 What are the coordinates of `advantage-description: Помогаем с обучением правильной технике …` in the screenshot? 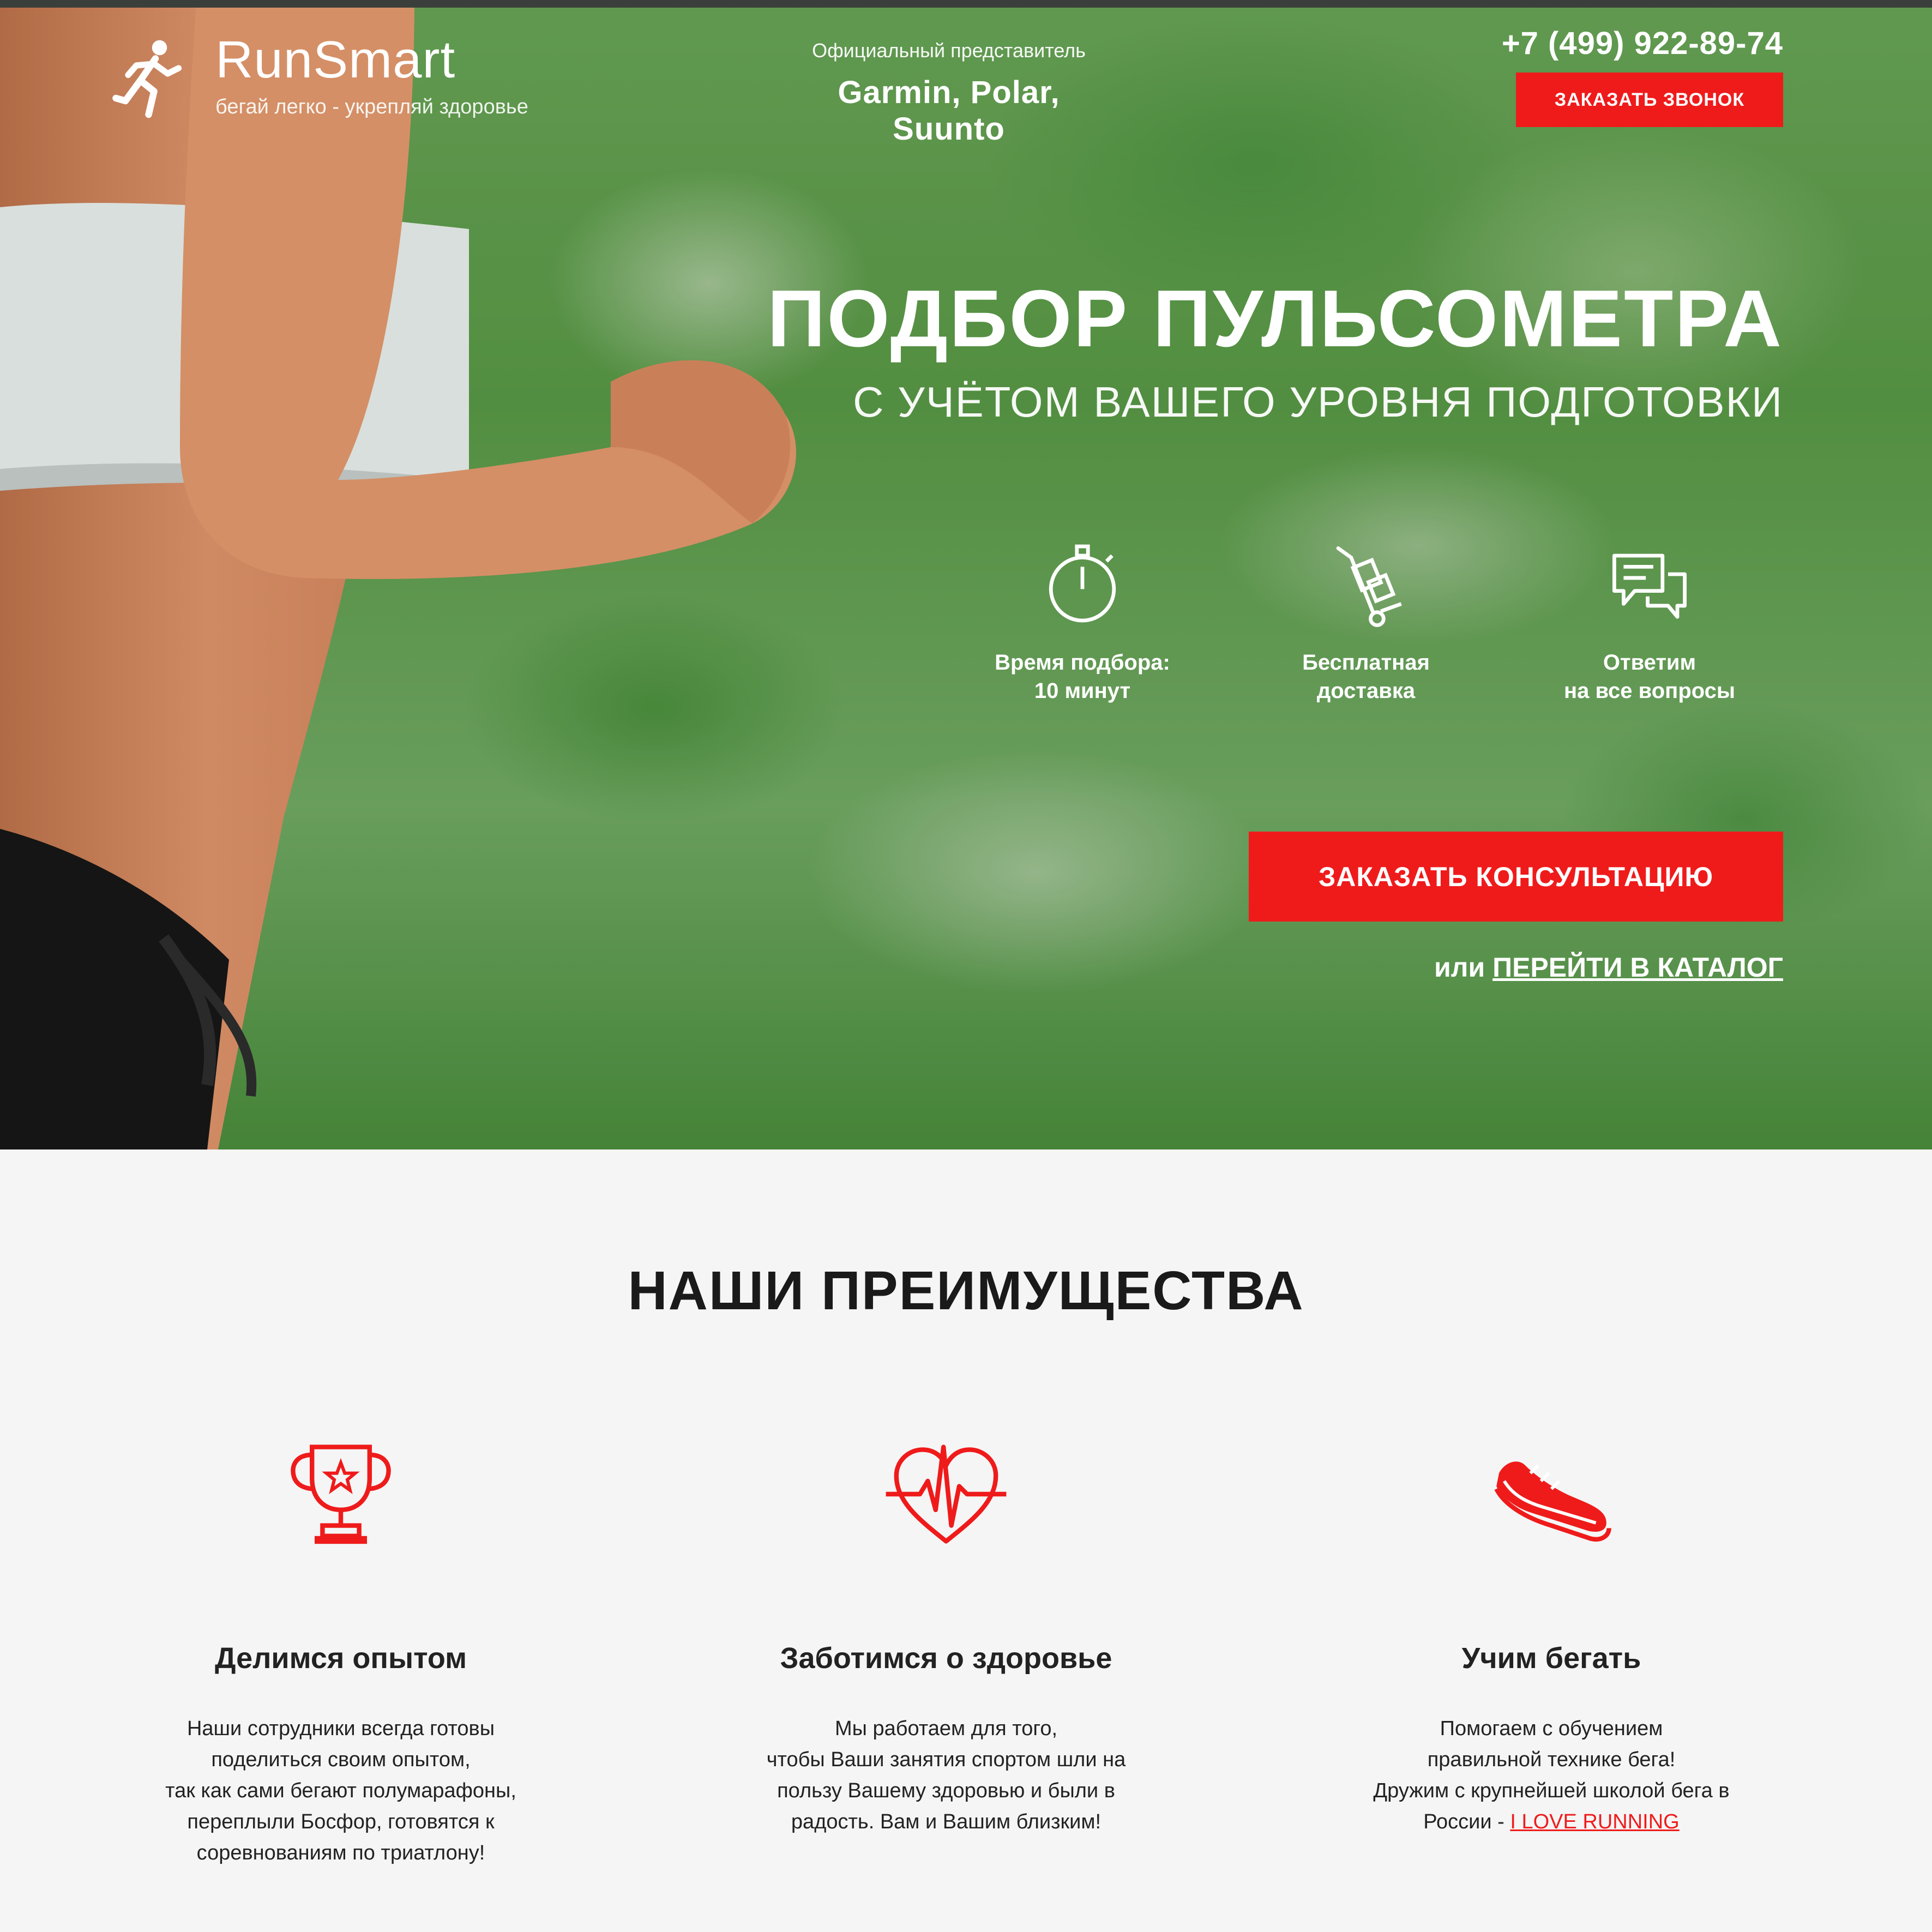 It's located at (1551, 1775).